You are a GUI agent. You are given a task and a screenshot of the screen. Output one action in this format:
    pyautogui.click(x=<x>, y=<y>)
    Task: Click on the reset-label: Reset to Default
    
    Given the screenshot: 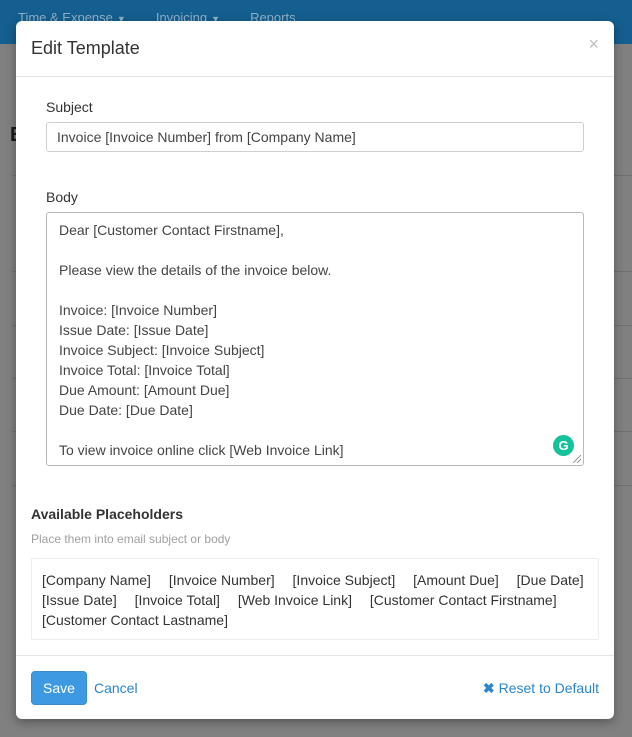 What is the action you would take?
    pyautogui.click(x=548, y=688)
    